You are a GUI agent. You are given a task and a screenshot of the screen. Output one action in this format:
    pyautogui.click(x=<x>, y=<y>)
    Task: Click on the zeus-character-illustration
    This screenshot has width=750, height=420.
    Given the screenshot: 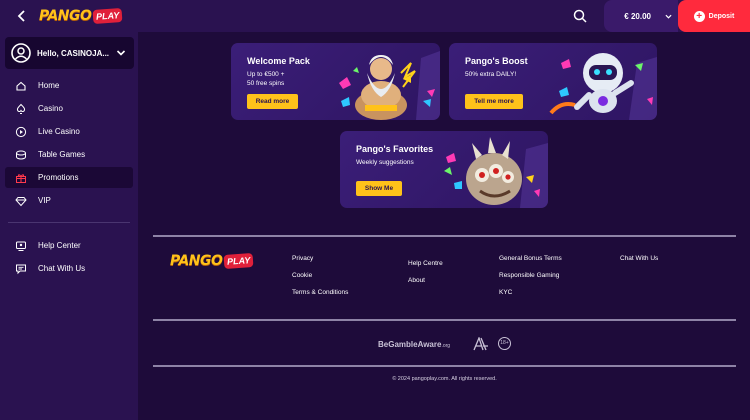 What is the action you would take?
    pyautogui.click(x=389, y=85)
    